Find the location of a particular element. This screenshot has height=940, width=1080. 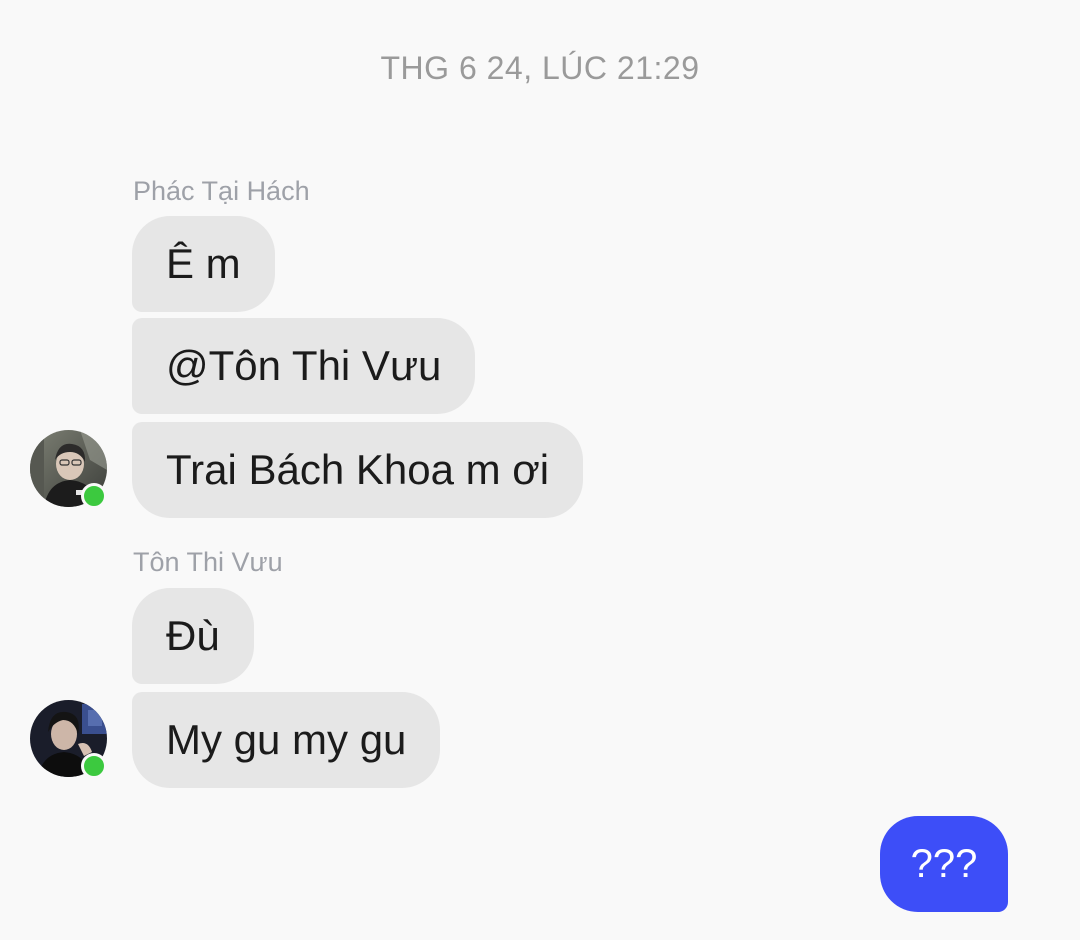

outgoing-message-bubble: ??? is located at coordinates (944, 864).